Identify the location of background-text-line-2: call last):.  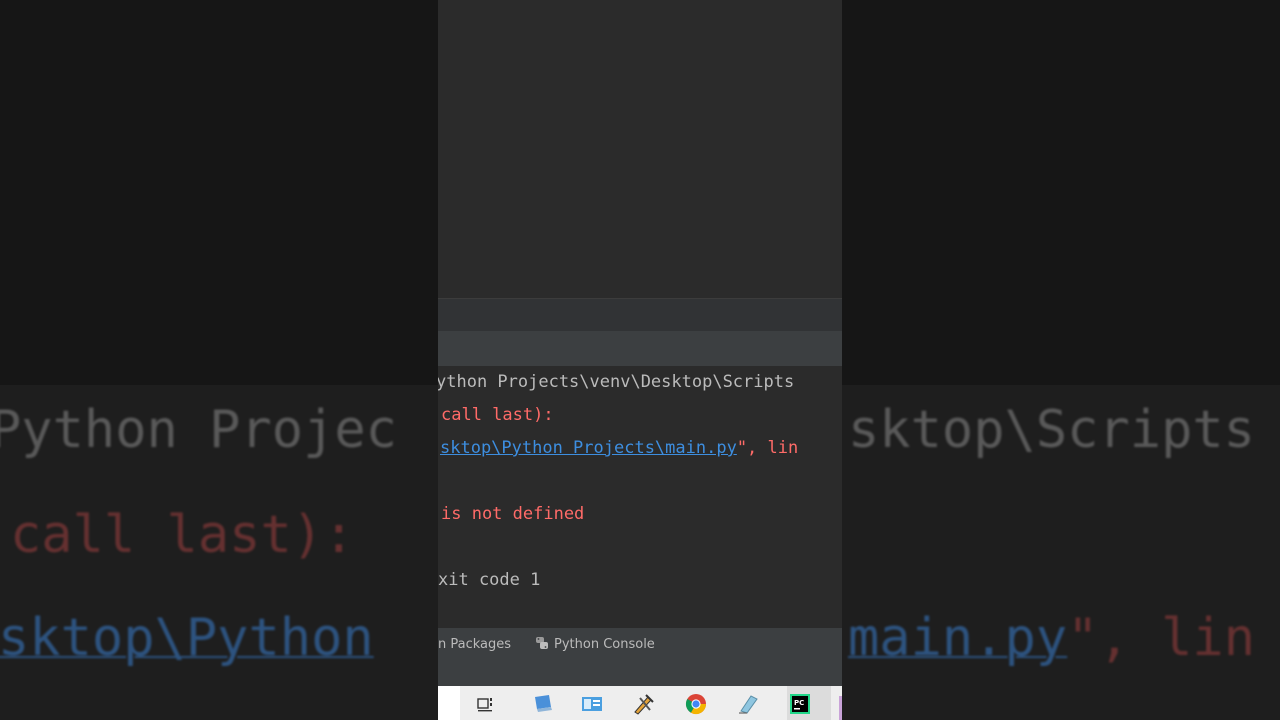
(182, 535).